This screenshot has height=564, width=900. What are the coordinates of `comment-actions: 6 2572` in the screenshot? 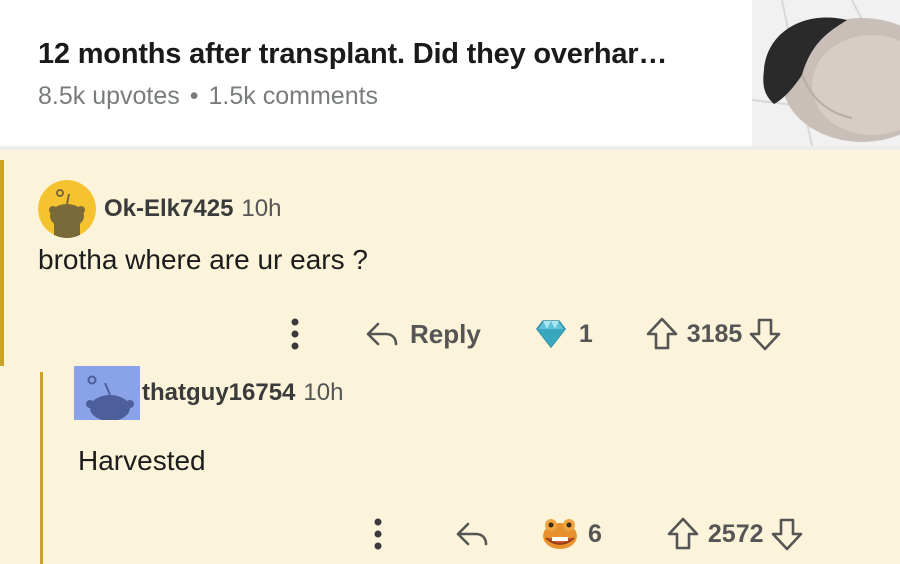 It's located at (585, 534).